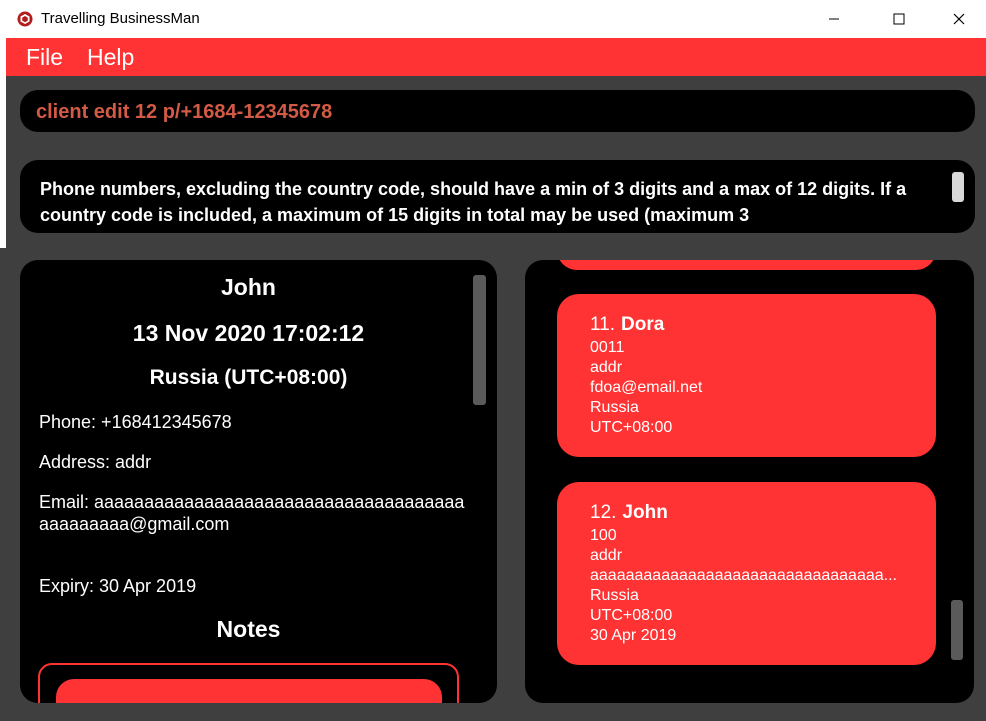 The width and height of the screenshot is (986, 721). What do you see at coordinates (248, 287) in the screenshot?
I see `detail-name: John` at bounding box center [248, 287].